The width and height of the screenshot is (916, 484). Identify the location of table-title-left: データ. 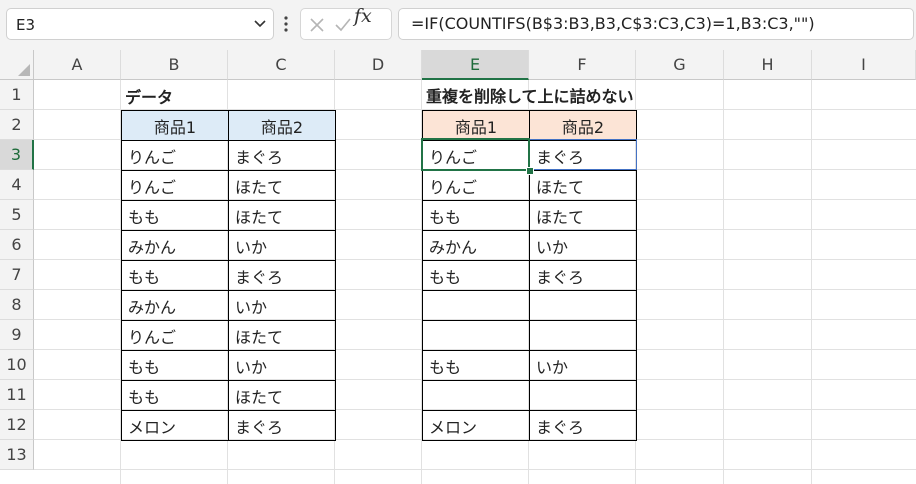
(175, 95).